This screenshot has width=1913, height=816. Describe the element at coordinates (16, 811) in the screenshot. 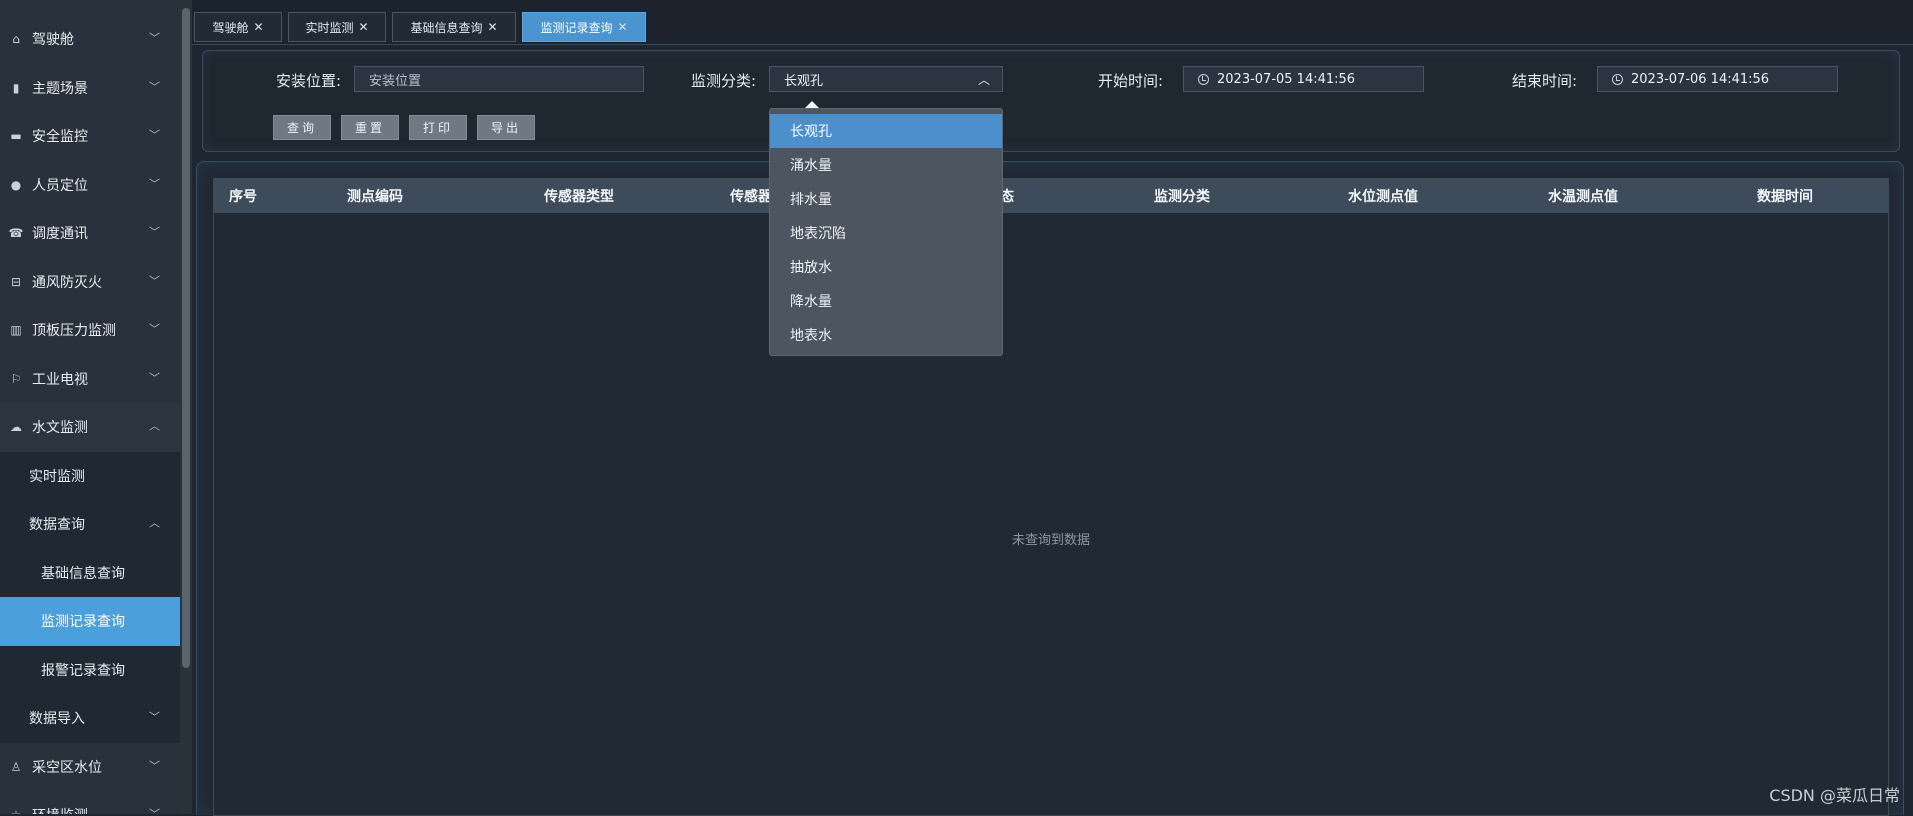

I see `star-icon: ☆` at that location.